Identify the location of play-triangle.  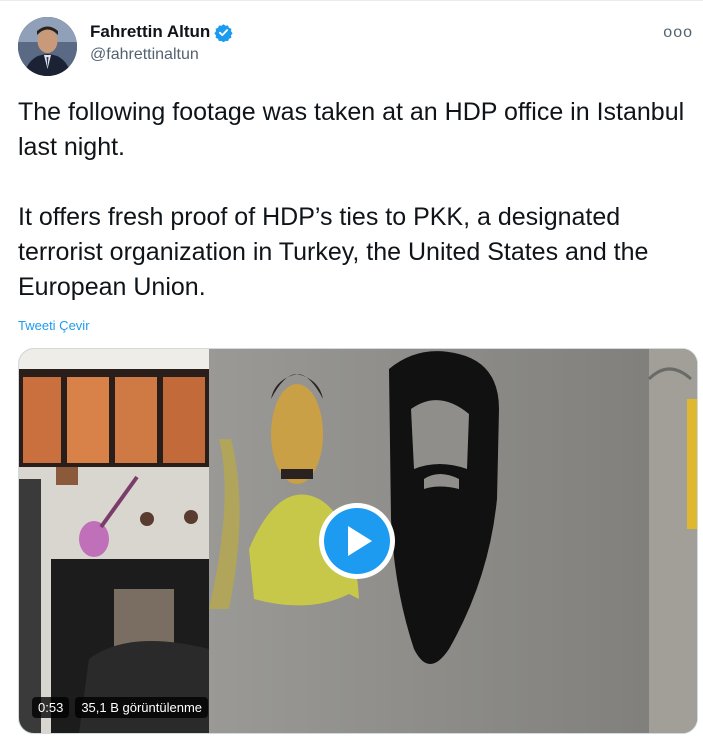
(360, 541).